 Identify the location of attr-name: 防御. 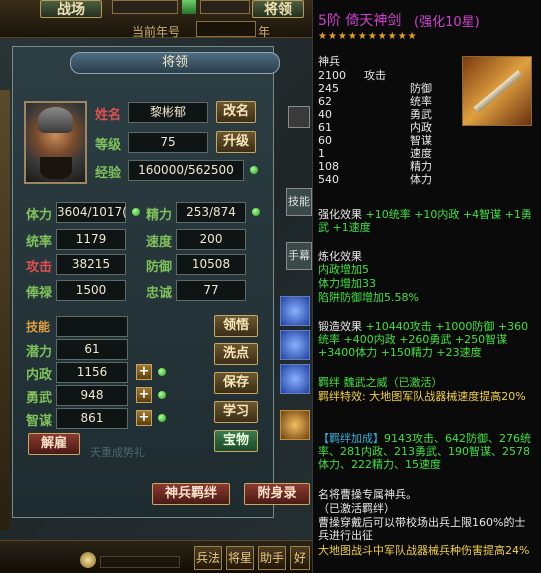
(421, 88).